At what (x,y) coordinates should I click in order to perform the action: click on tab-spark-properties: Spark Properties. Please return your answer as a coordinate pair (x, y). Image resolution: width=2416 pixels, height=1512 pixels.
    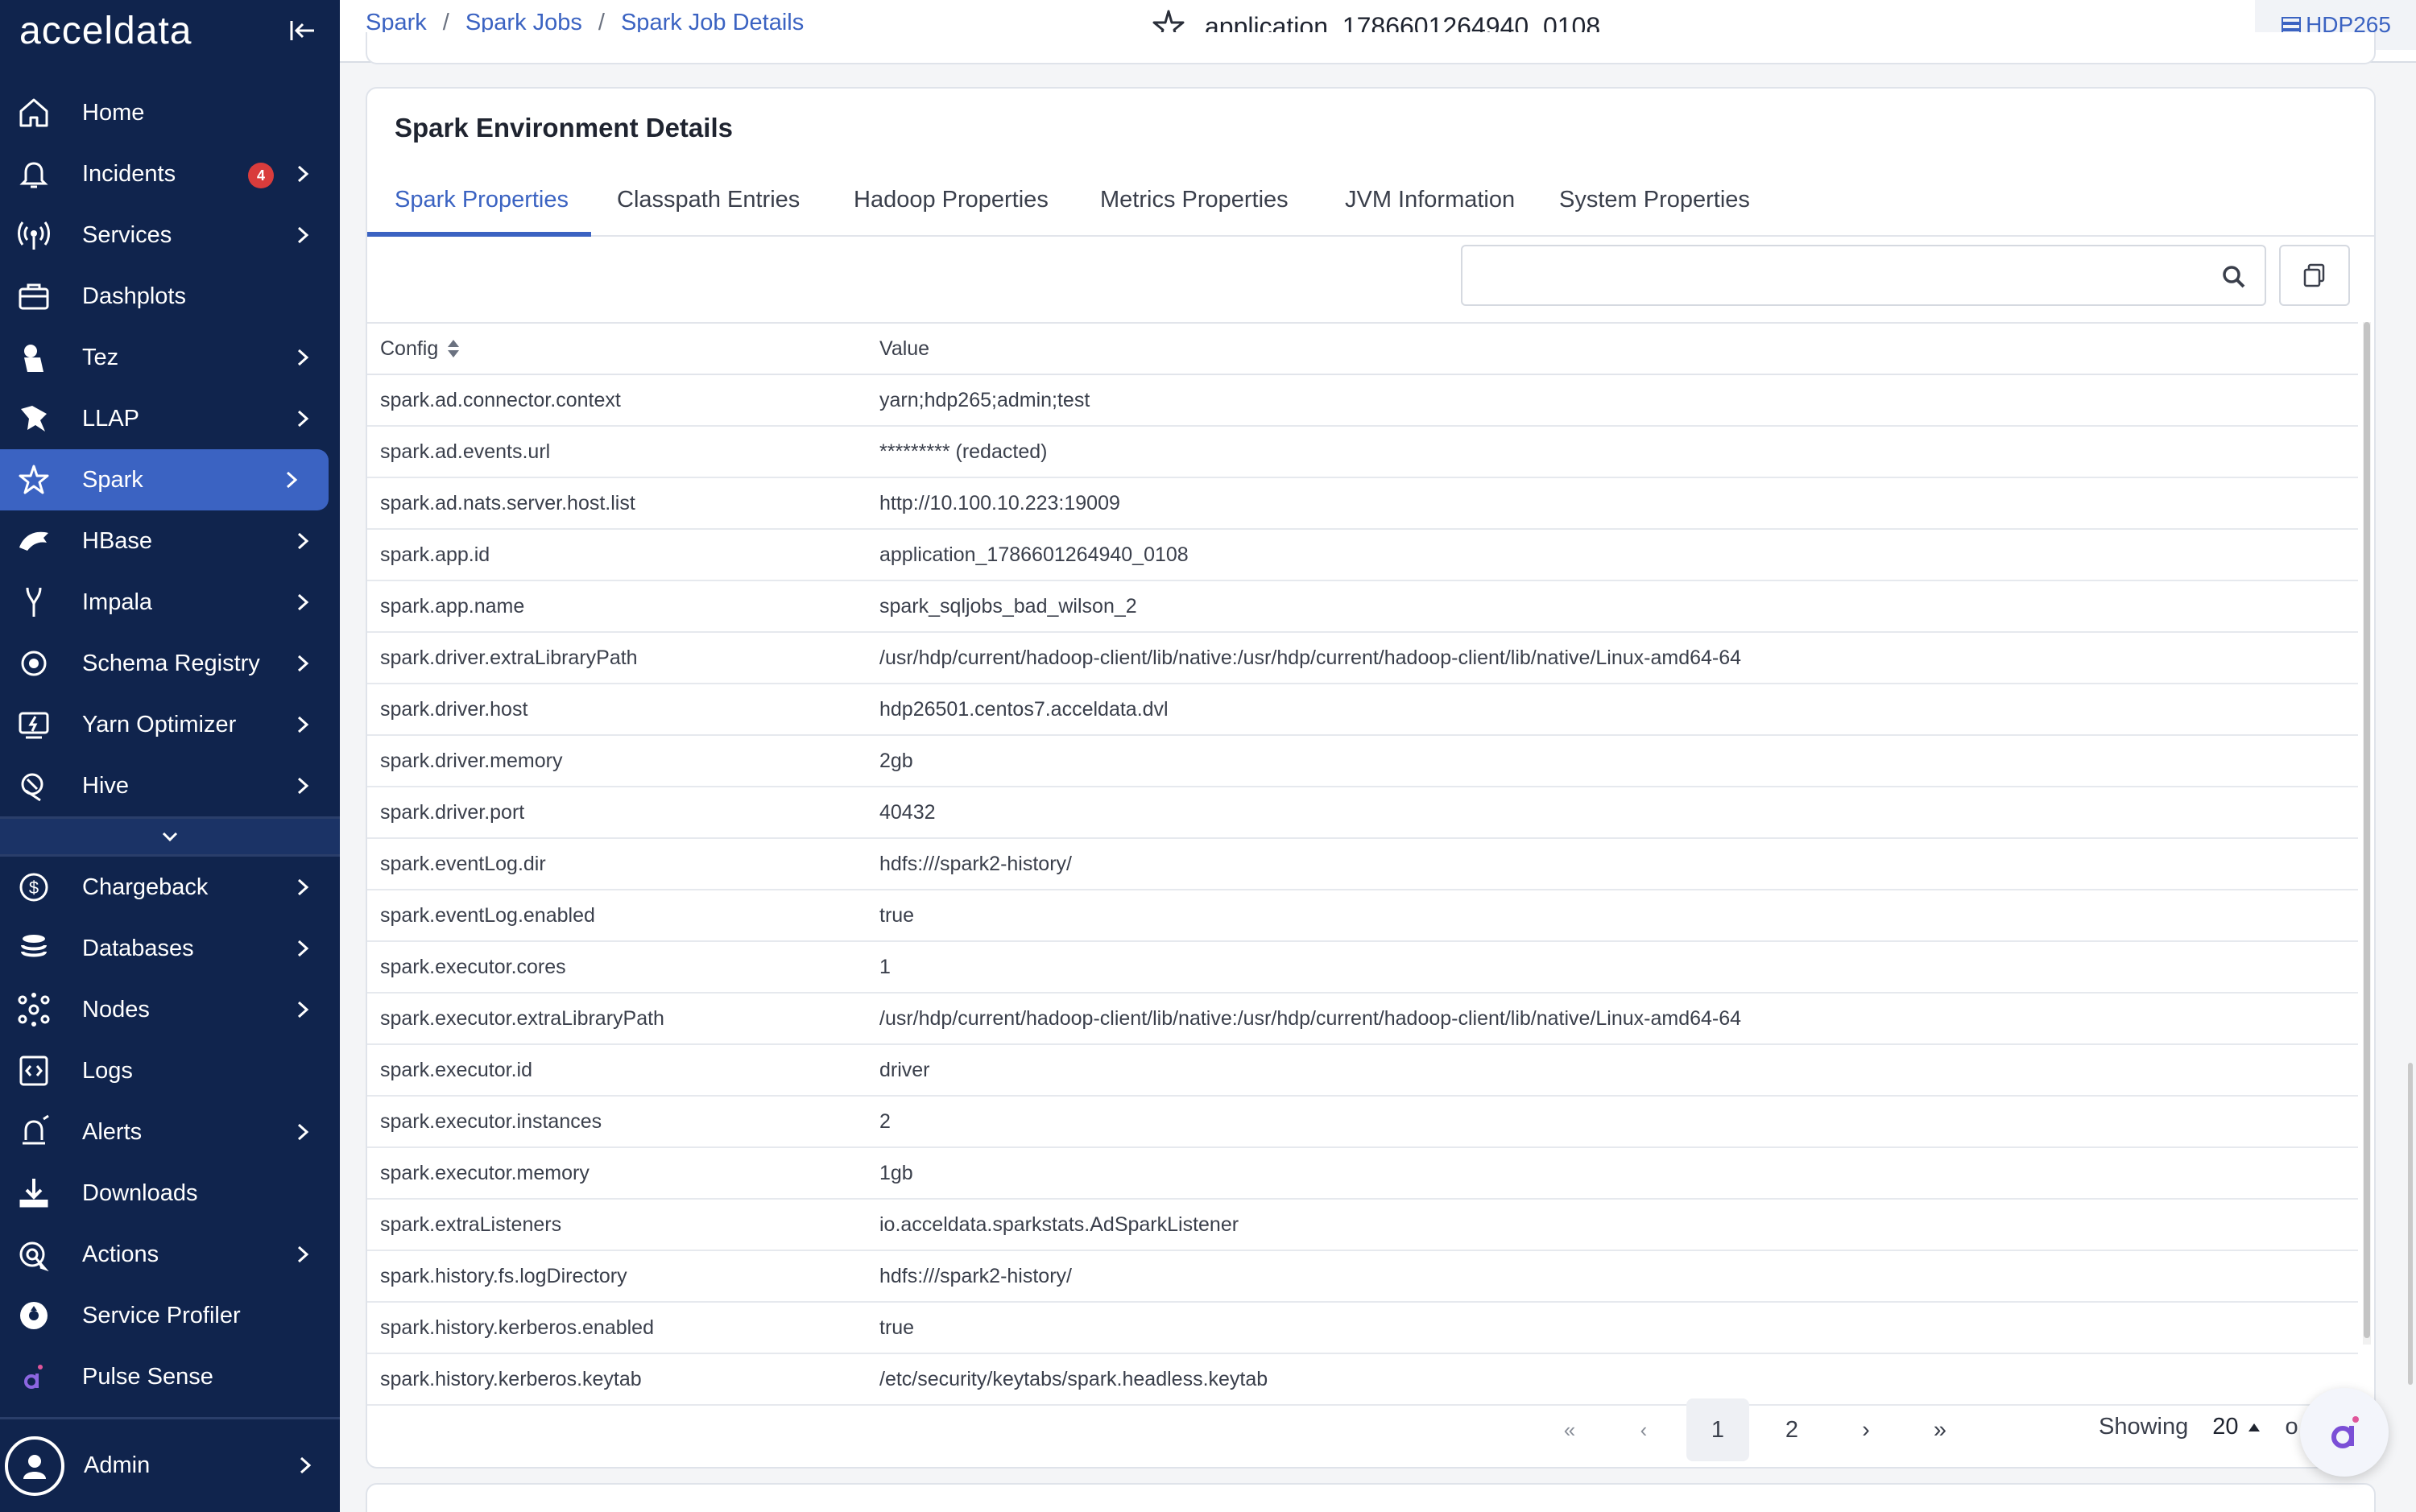
    Looking at the image, I should click on (479, 207).